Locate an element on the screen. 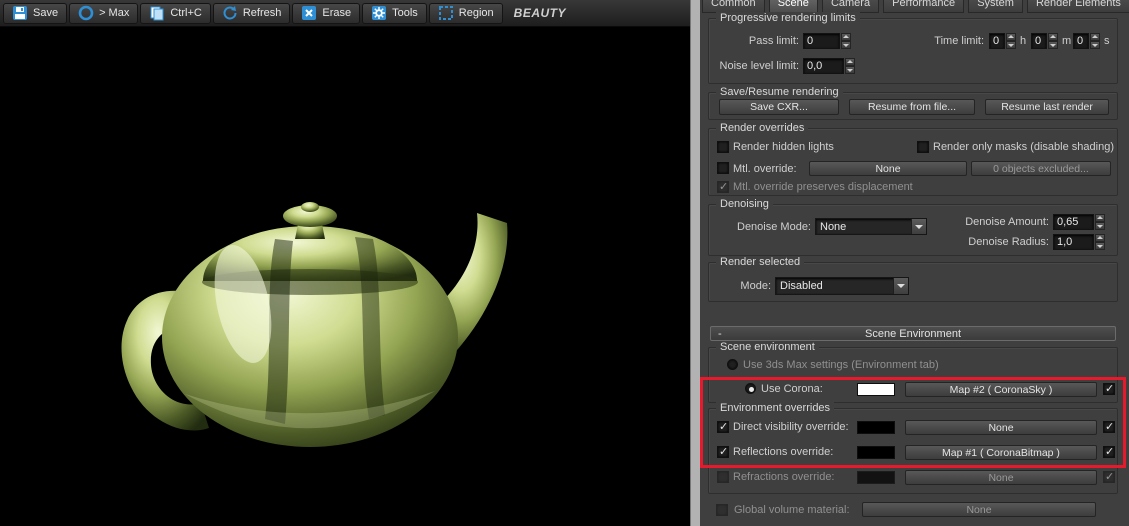  time-limit-hours-spinner: 0 is located at coordinates (1002, 41).